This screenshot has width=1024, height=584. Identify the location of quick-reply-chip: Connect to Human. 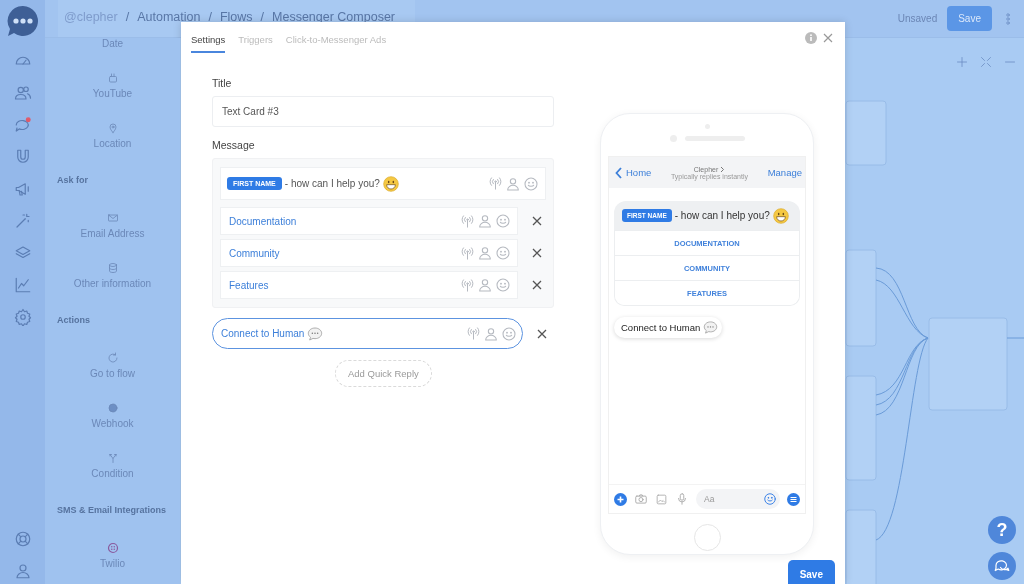
(668, 327).